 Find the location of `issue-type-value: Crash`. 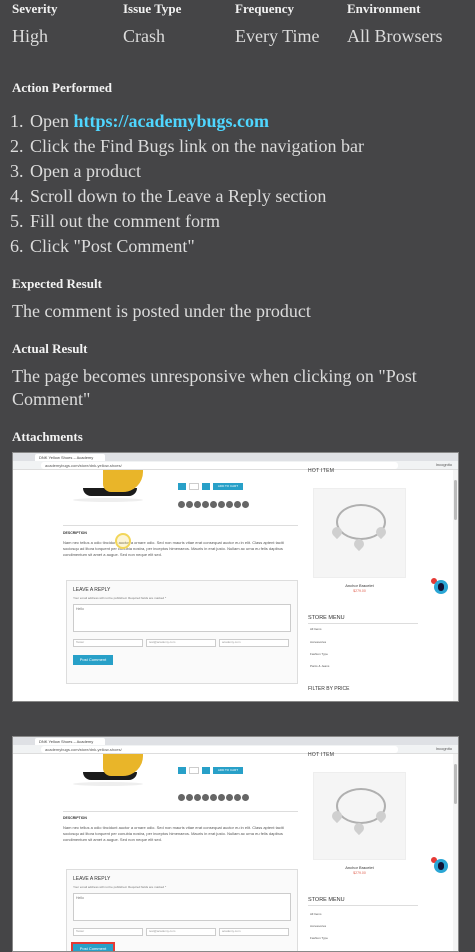

issue-type-value: Crash is located at coordinates (144, 36).